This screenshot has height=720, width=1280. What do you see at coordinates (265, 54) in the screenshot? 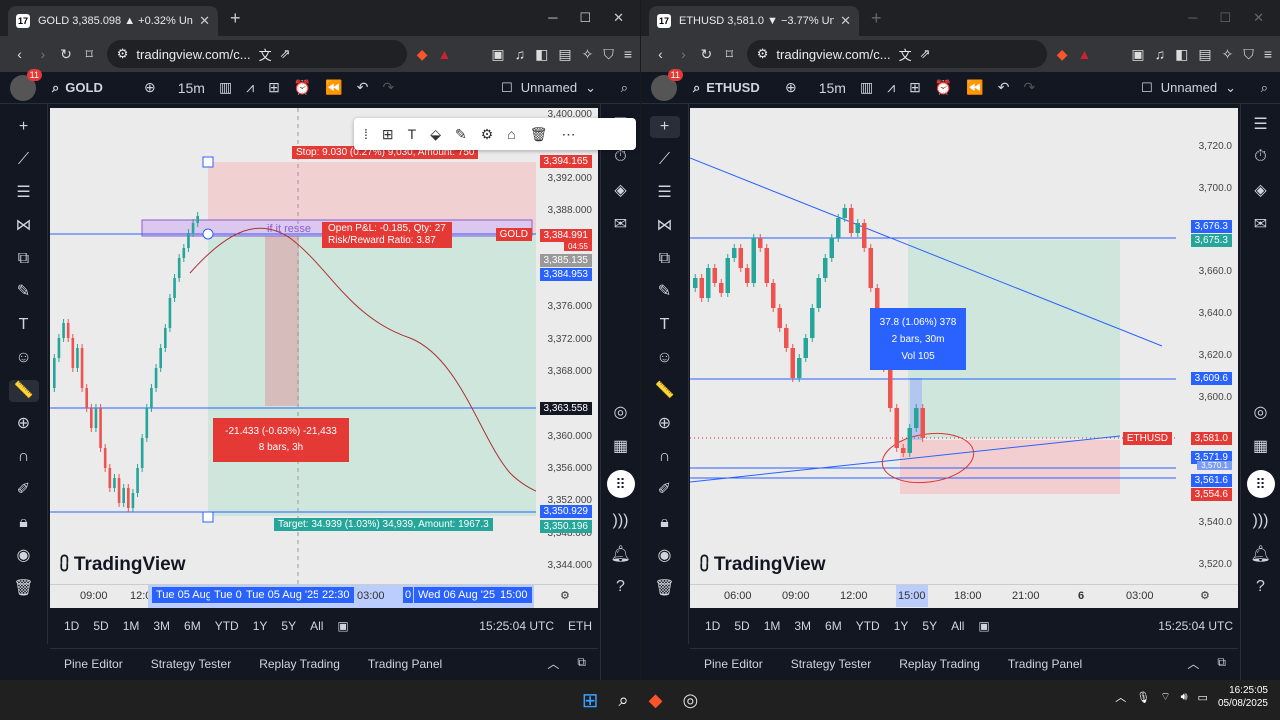
I see `translate-icon: 文` at bounding box center [265, 54].